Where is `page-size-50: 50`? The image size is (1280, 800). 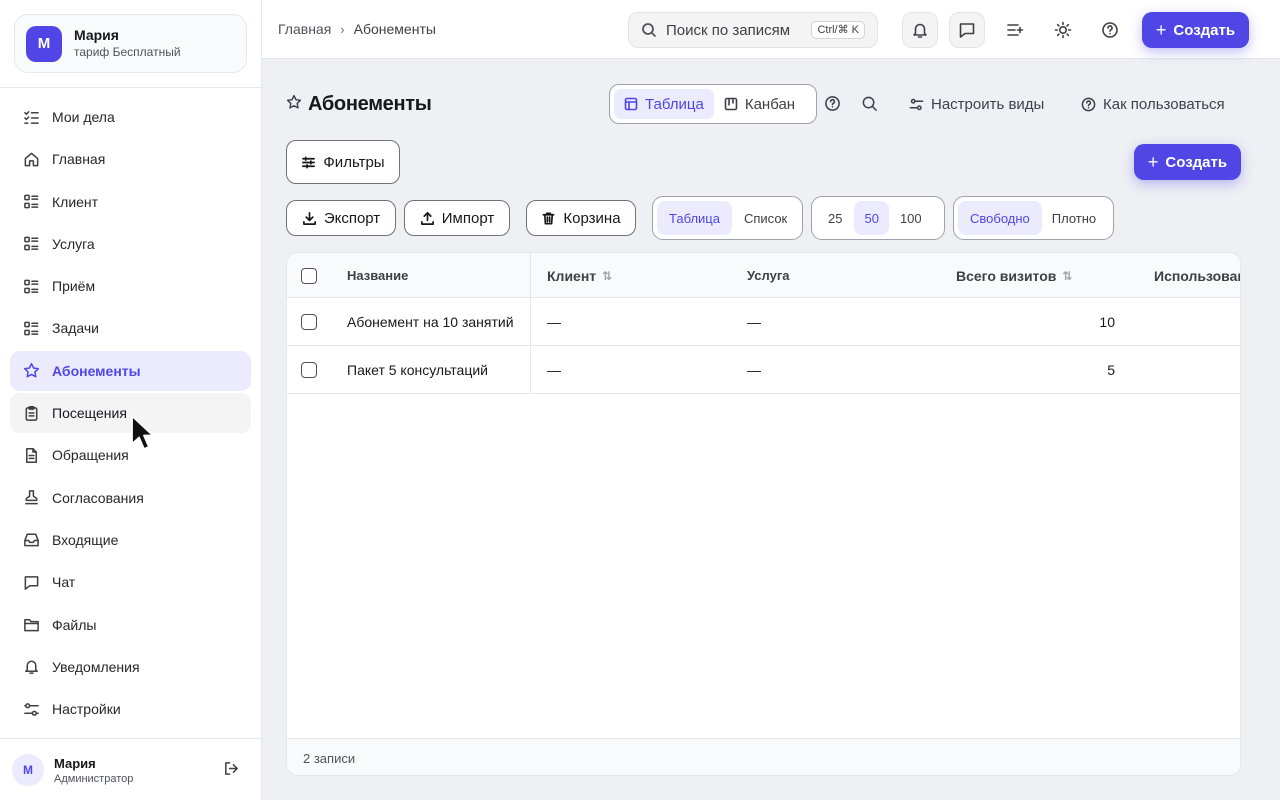 page-size-50: 50 is located at coordinates (871, 218).